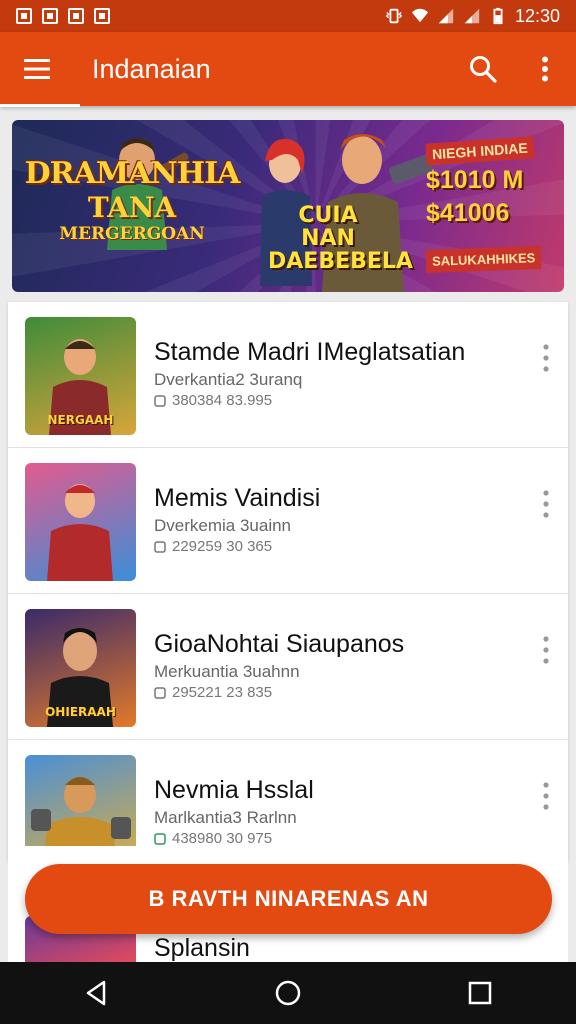 This screenshot has height=1024, width=576. Describe the element at coordinates (80, 712) in the screenshot. I see `thumbnail-caption: OHIERAAH` at that location.